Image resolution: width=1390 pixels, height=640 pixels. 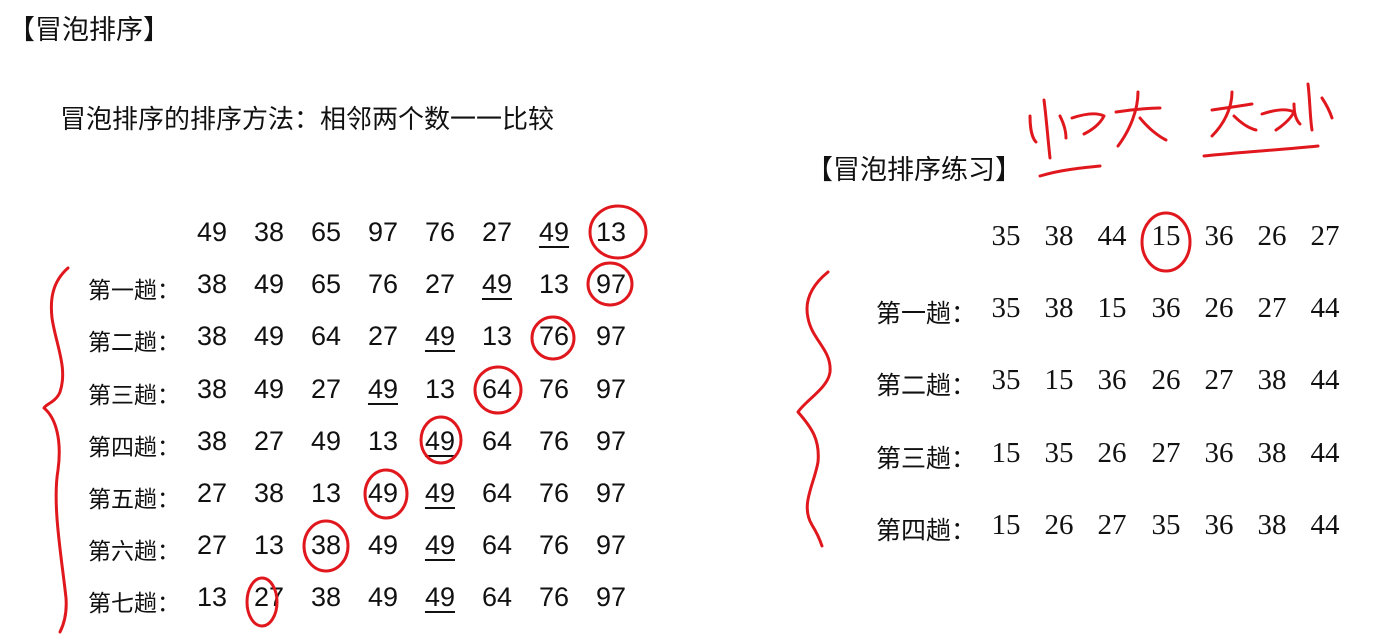 I want to click on practice-pass-1-value-7: 44, so click(x=1325, y=308).